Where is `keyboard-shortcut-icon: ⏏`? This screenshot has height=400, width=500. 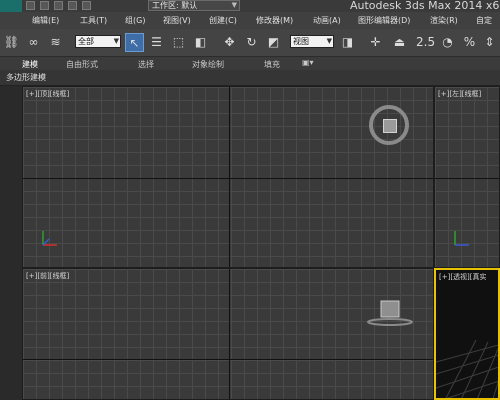
keyboard-shortcut-icon: ⏏ is located at coordinates (399, 42).